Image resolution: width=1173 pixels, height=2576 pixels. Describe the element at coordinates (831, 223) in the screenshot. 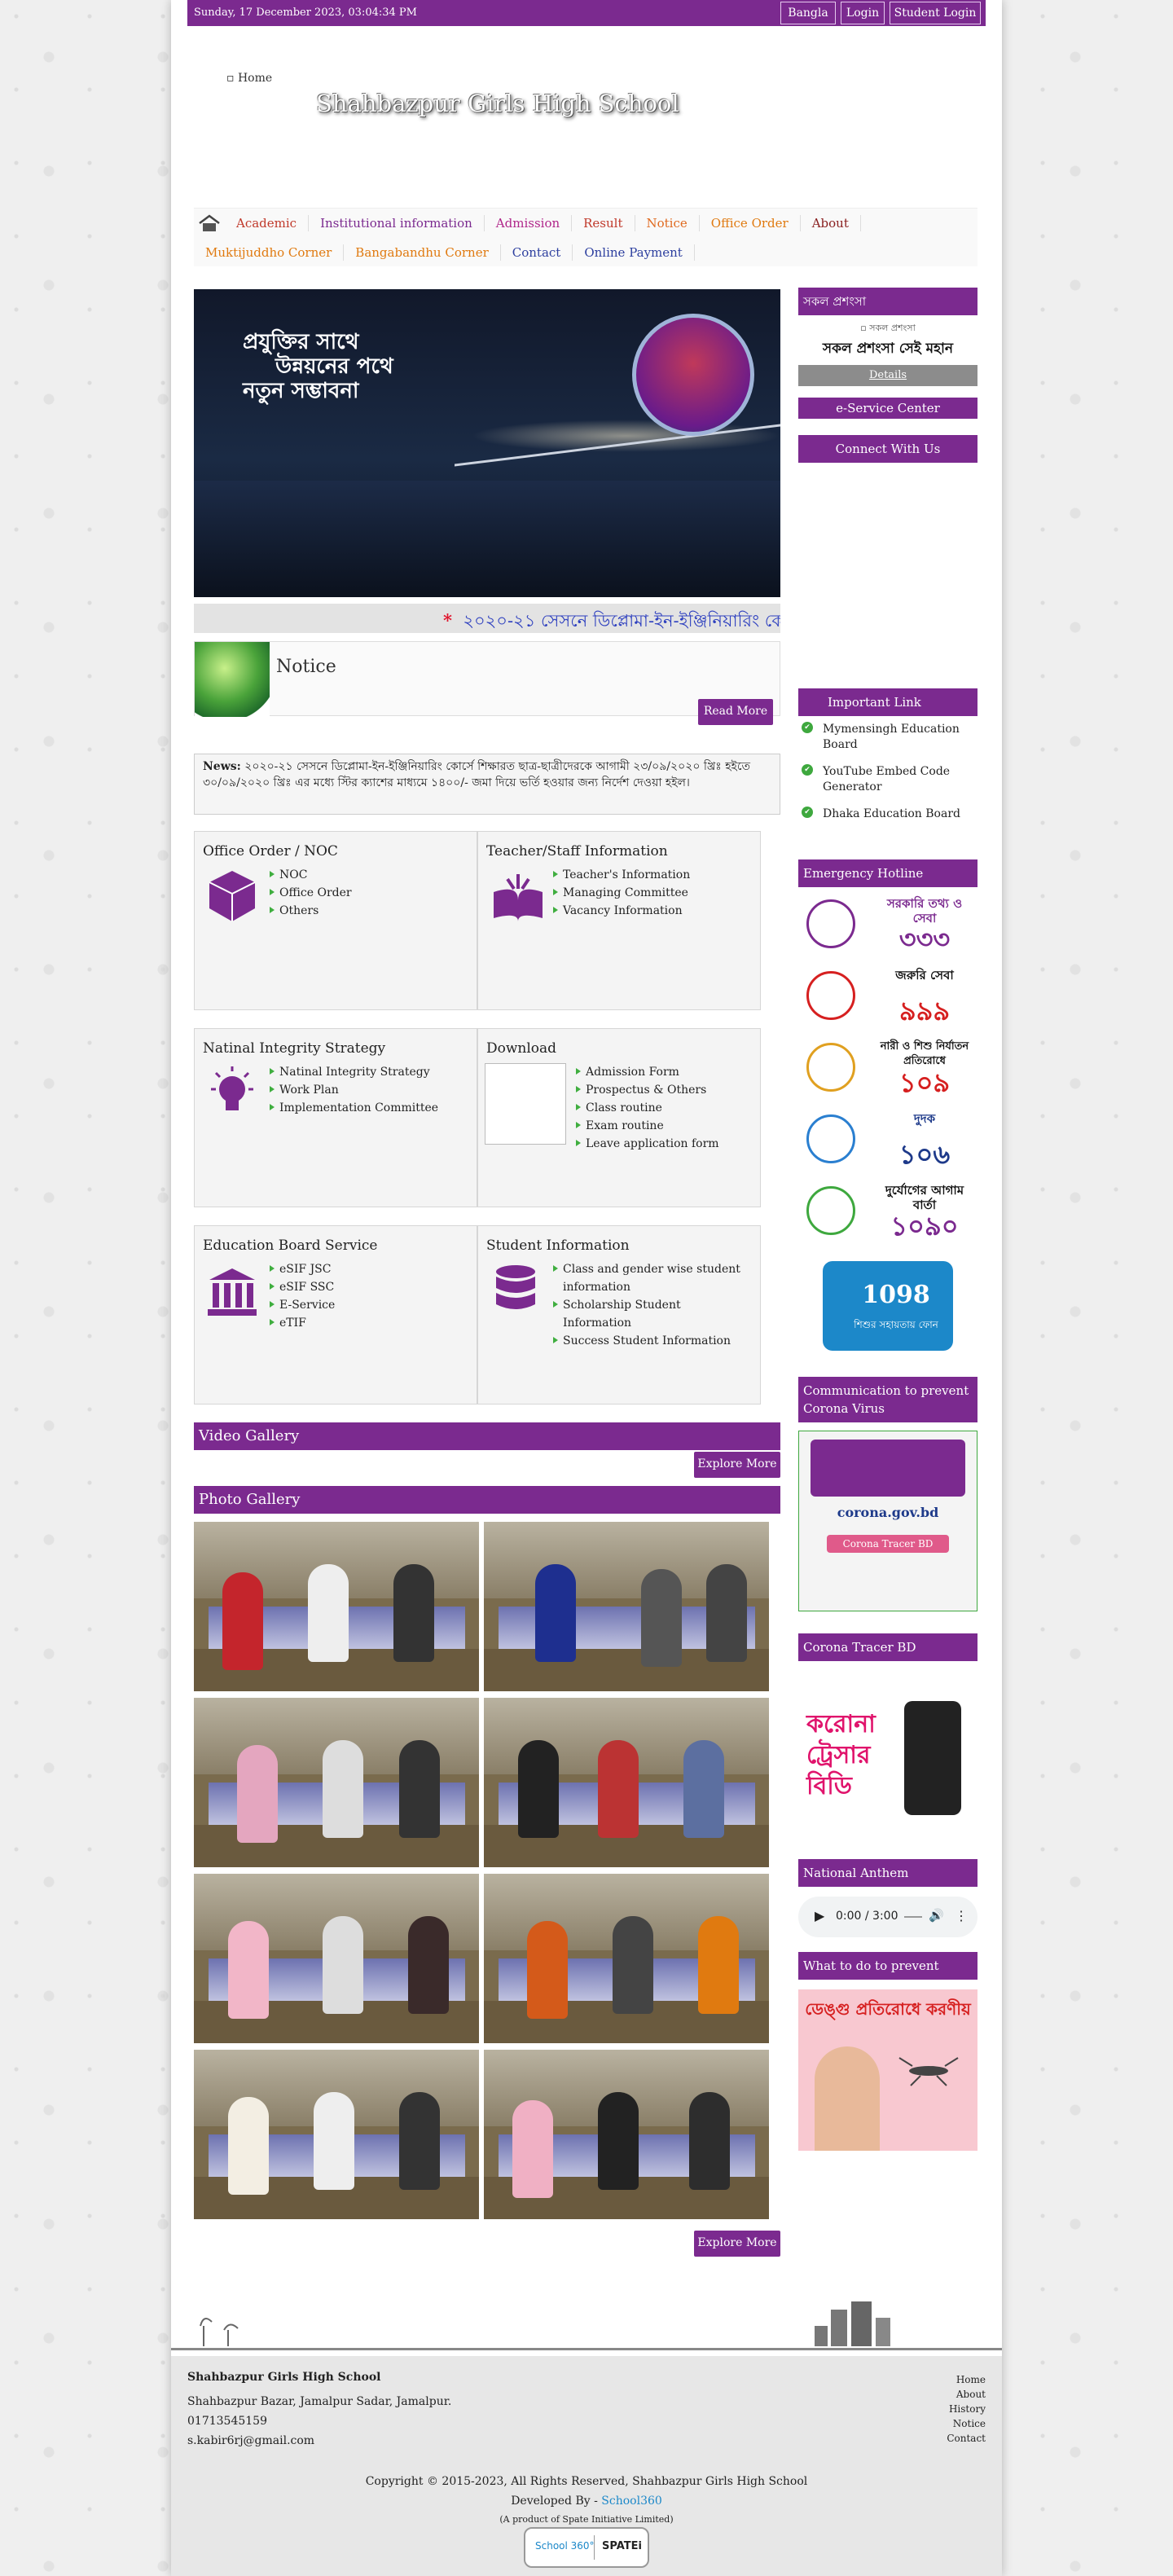

I see `nav-about: About` at that location.